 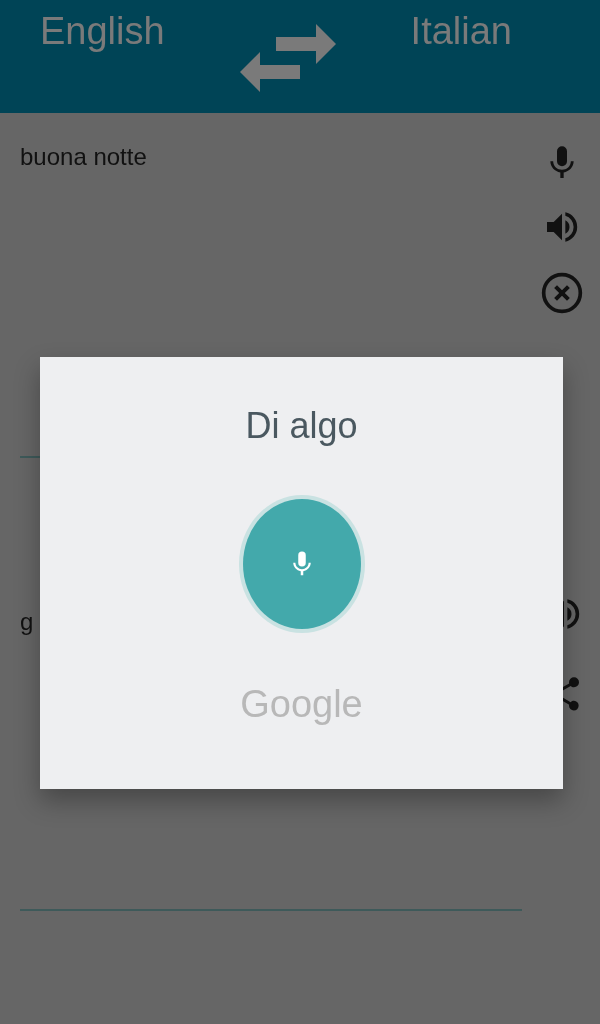 I want to click on dialog-prompt: Di algo, so click(x=301, y=426).